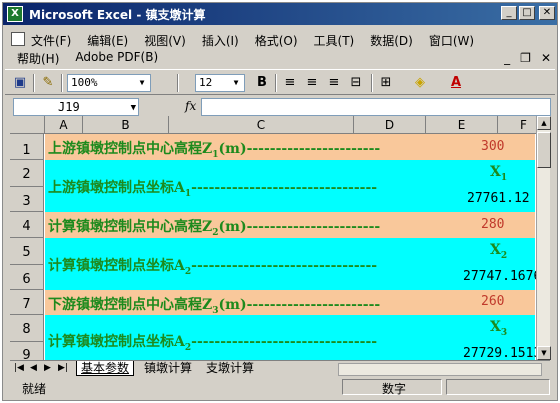 This screenshot has height=403, width=560. What do you see at coordinates (107, 40) in the screenshot?
I see `menu-edit: 编辑(E)` at bounding box center [107, 40].